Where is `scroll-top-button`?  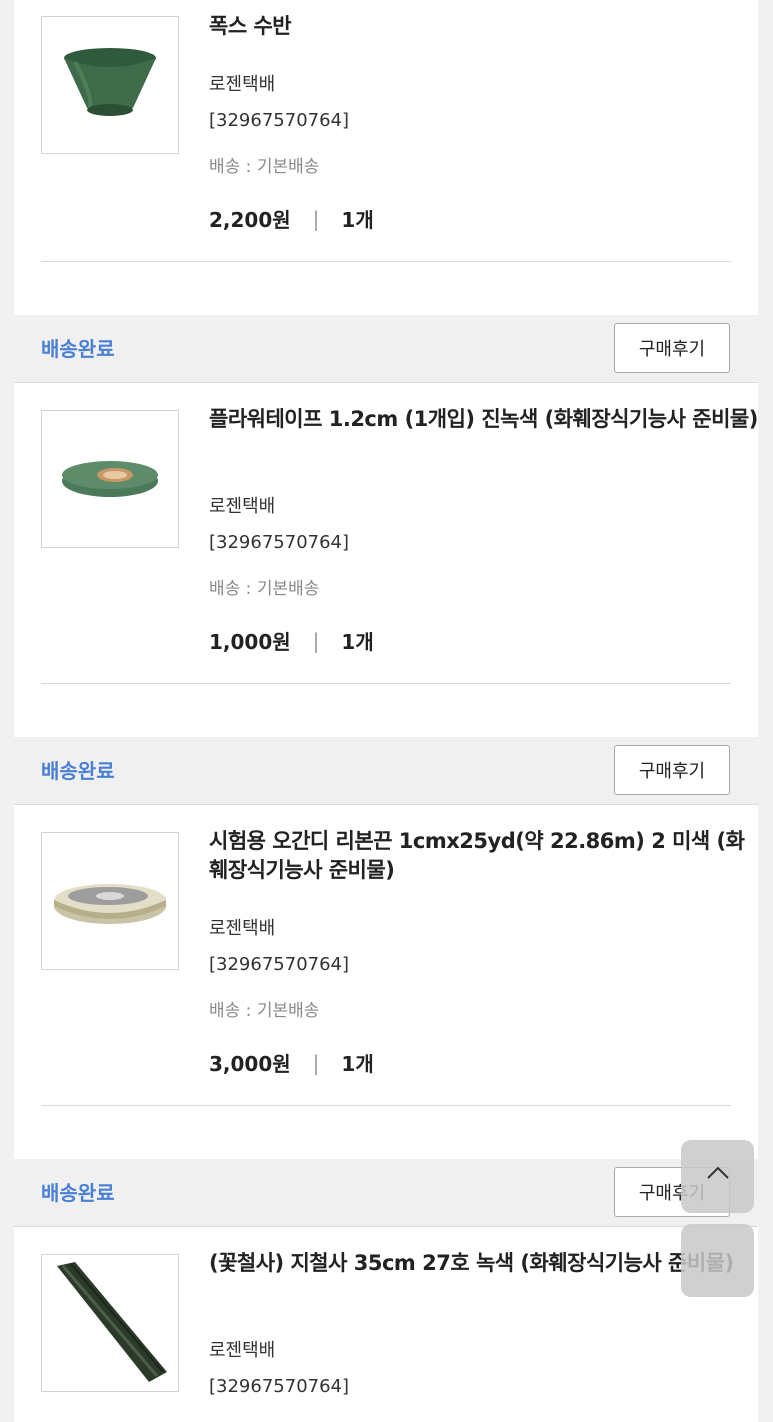
scroll-top-button is located at coordinates (717, 1176).